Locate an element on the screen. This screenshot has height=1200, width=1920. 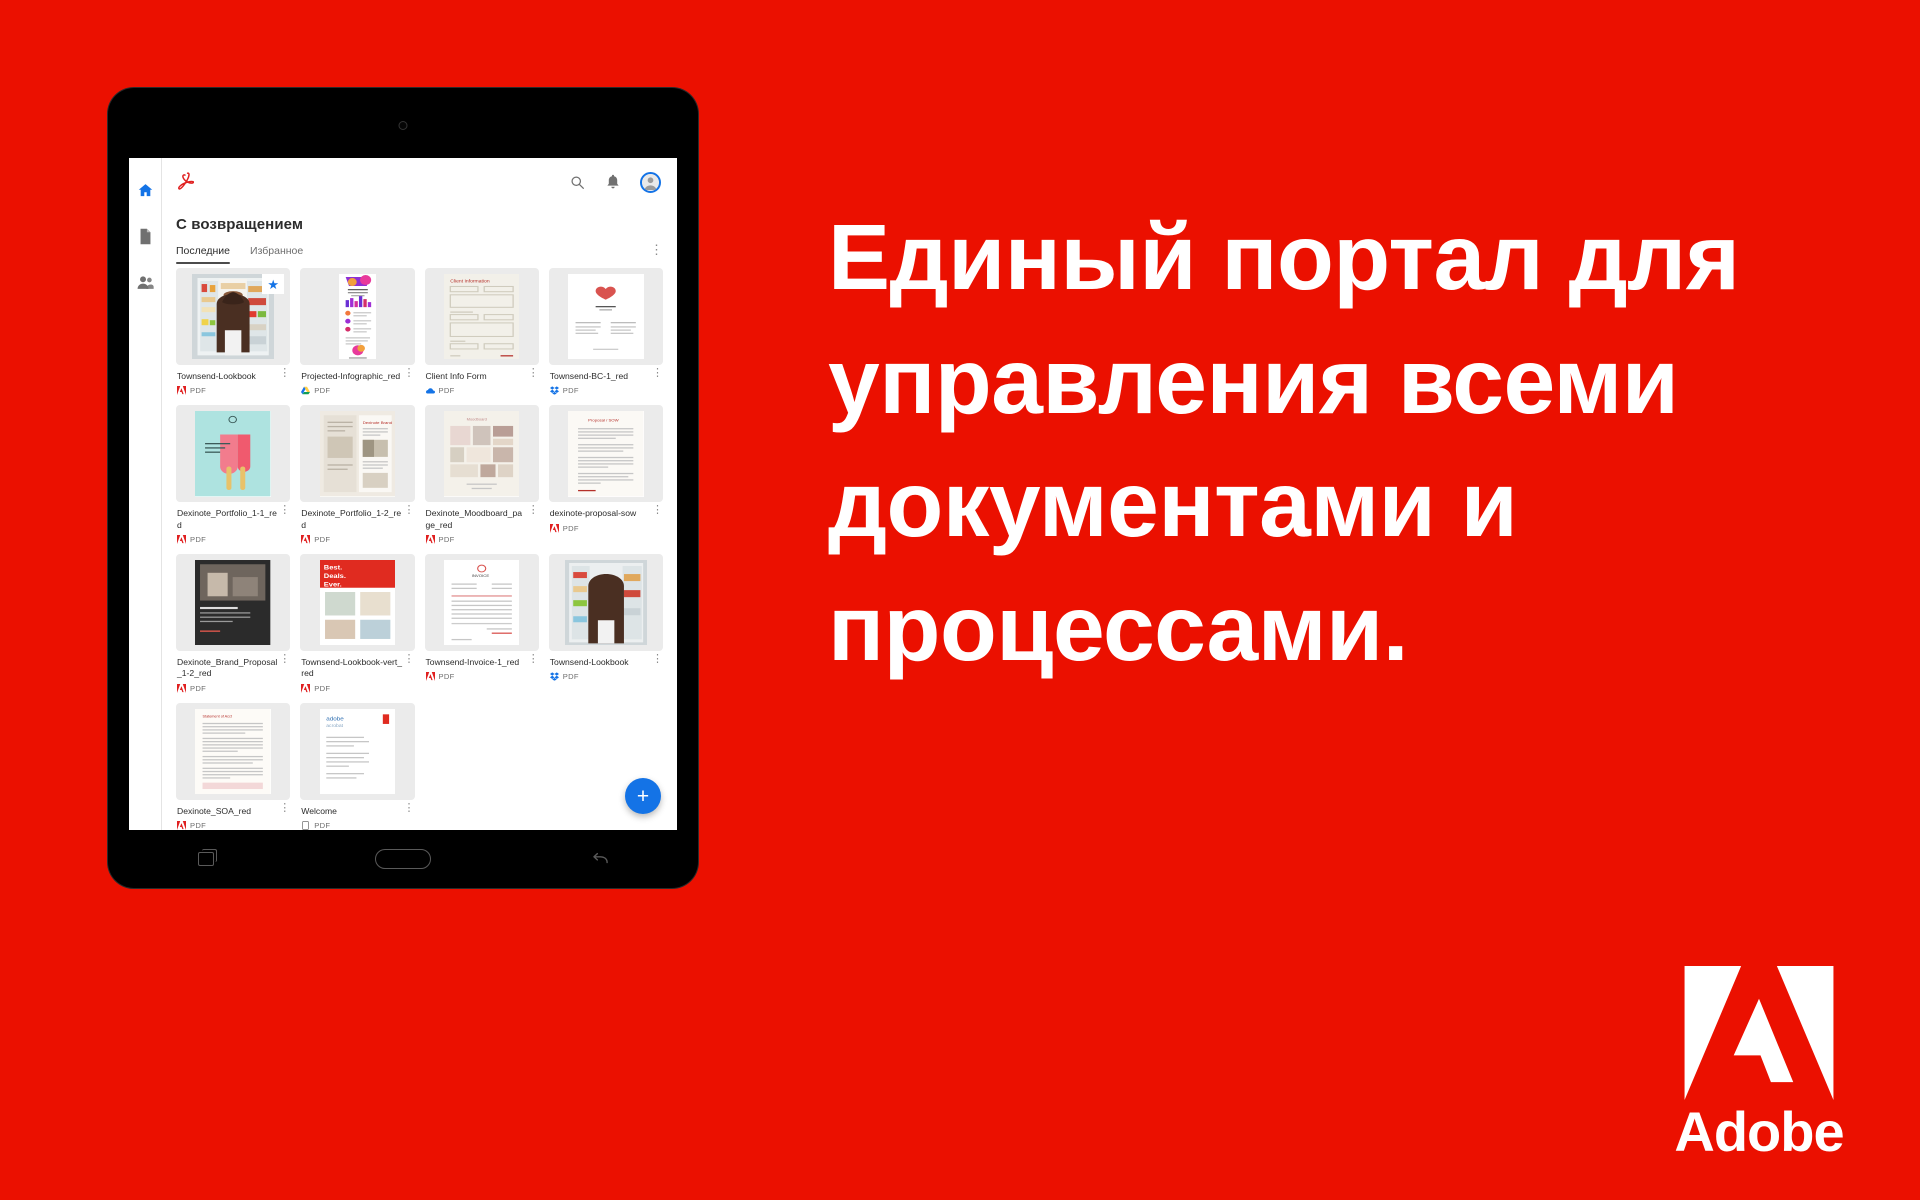
bell-icon is located at coordinates (613, 182).